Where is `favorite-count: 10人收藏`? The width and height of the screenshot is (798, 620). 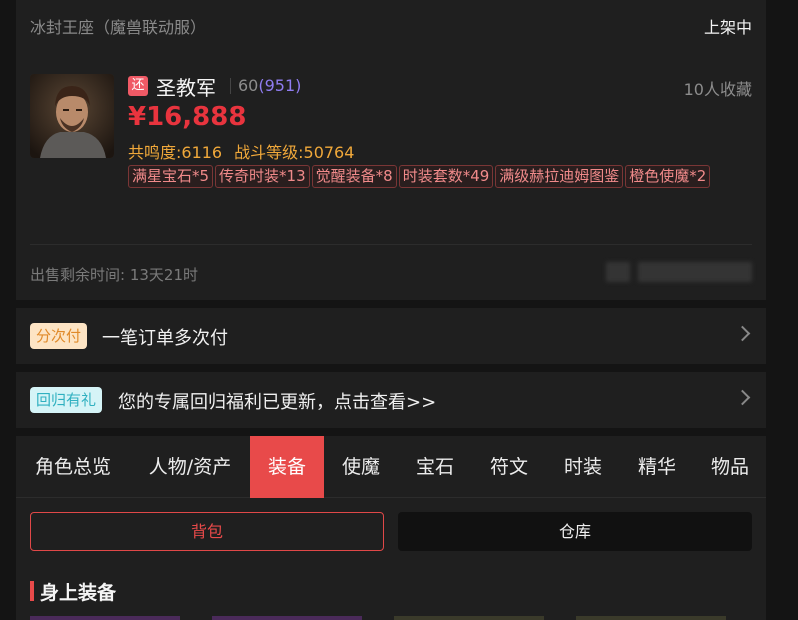 favorite-count: 10人收藏 is located at coordinates (718, 88).